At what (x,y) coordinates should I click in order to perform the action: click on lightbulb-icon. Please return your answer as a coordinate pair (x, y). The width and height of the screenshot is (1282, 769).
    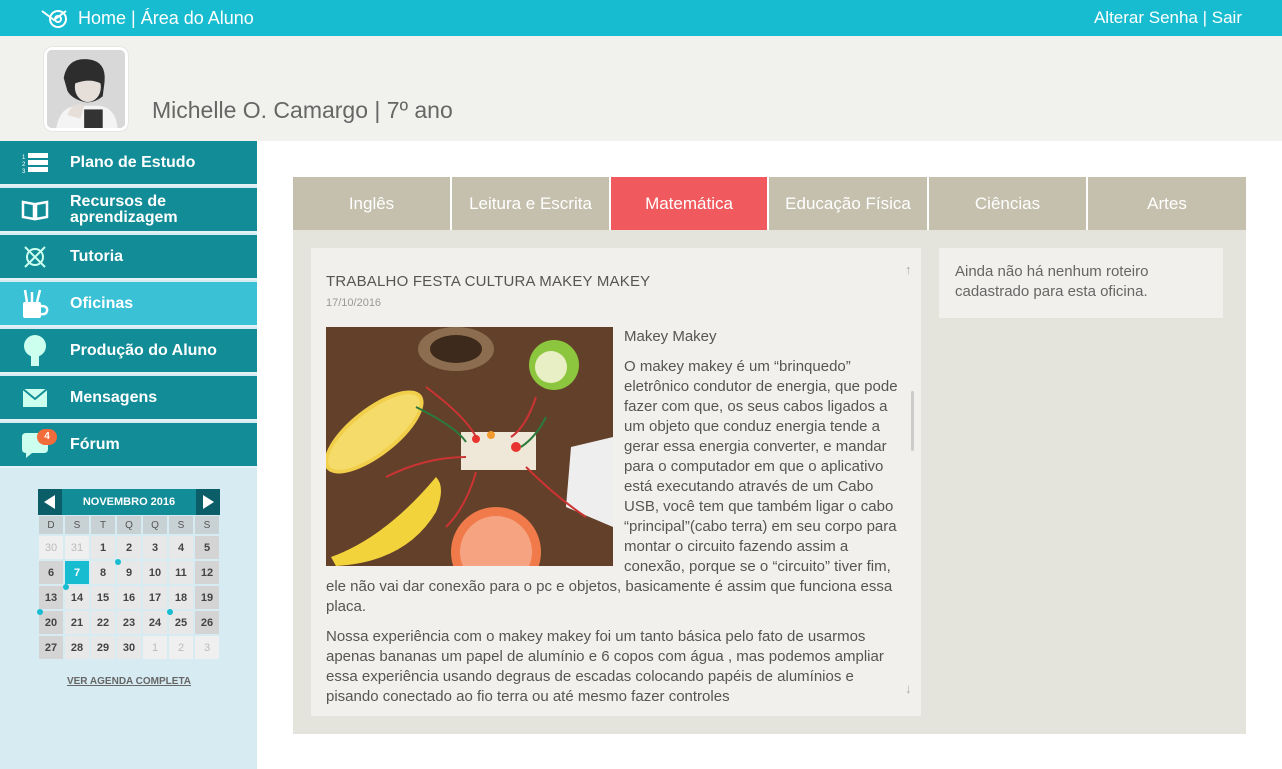
    Looking at the image, I should click on (35, 350).